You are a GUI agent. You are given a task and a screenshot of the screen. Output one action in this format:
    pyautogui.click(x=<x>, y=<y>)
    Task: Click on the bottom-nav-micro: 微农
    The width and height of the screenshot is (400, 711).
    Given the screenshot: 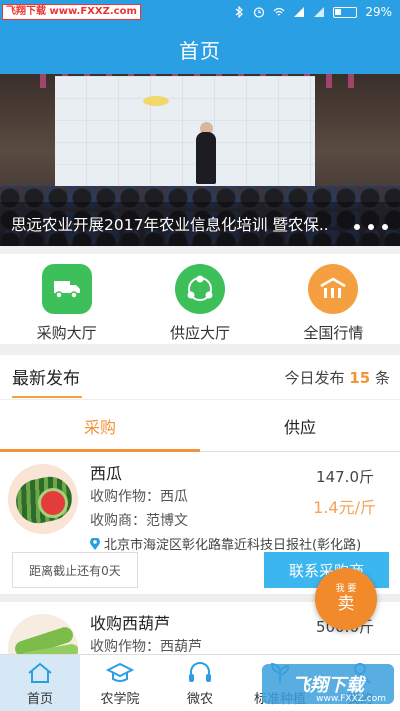 What is the action you would take?
    pyautogui.click(x=200, y=683)
    